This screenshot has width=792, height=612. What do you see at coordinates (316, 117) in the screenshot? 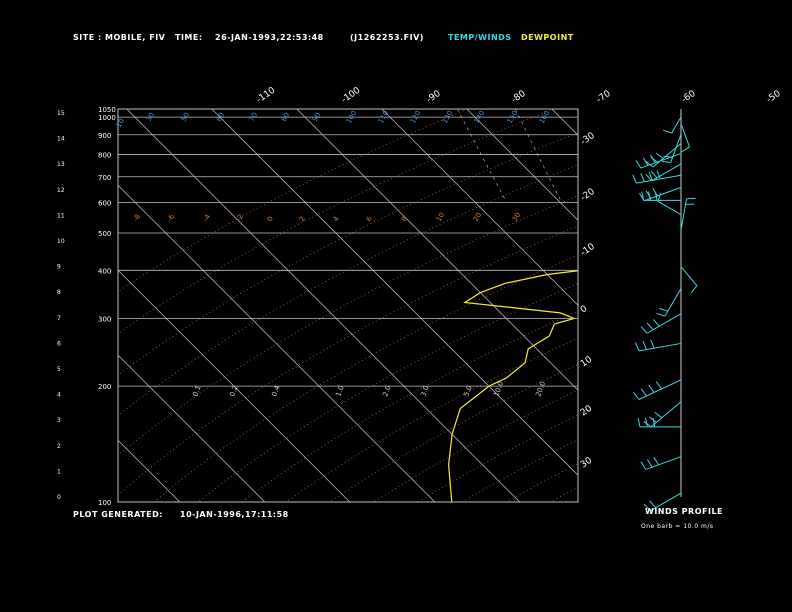
I see `theta-value-label: 90` at bounding box center [316, 117].